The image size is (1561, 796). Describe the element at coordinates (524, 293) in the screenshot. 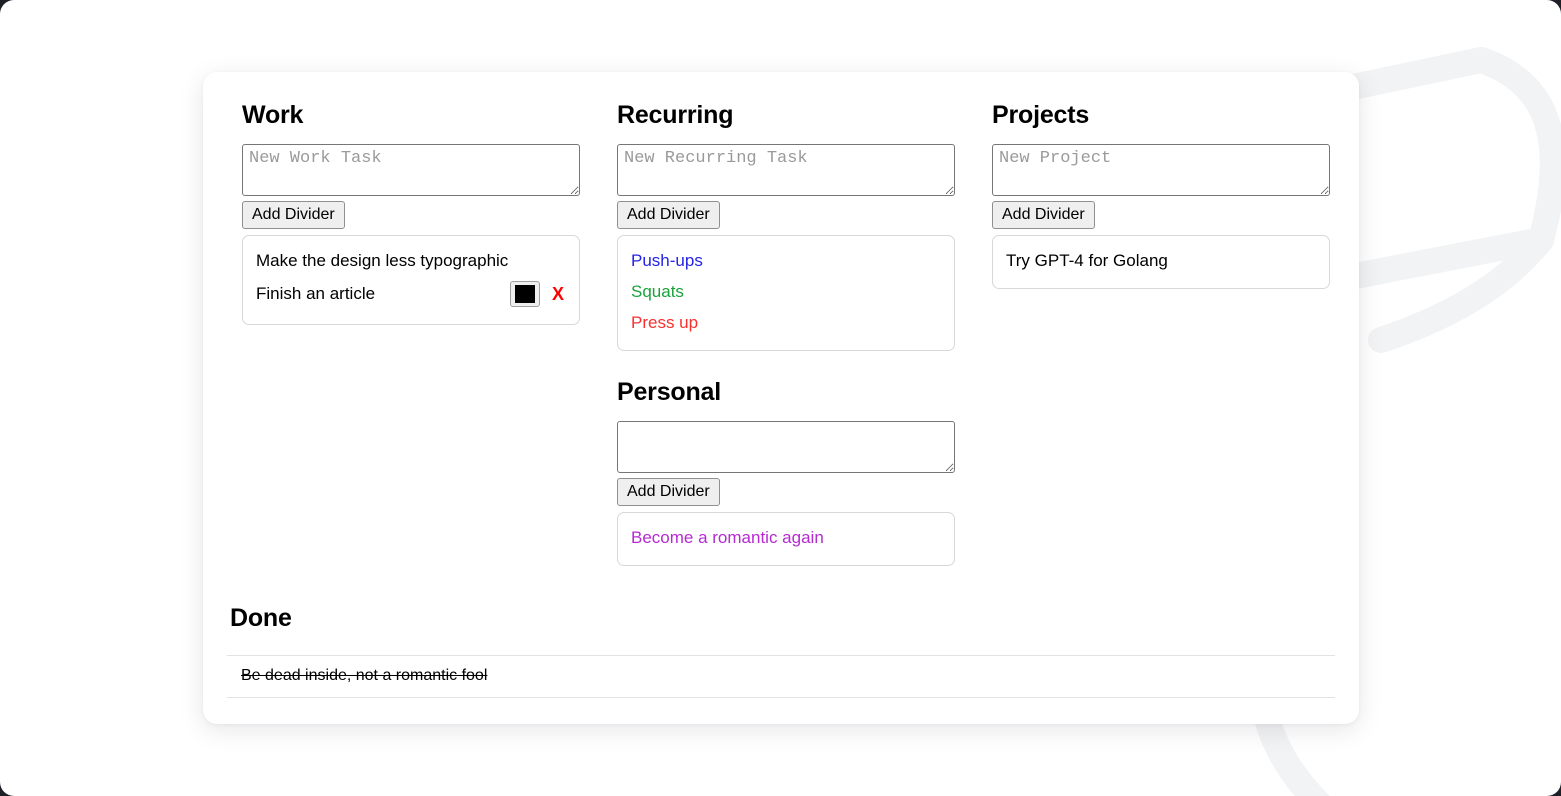

I see `task-color-picker` at that location.